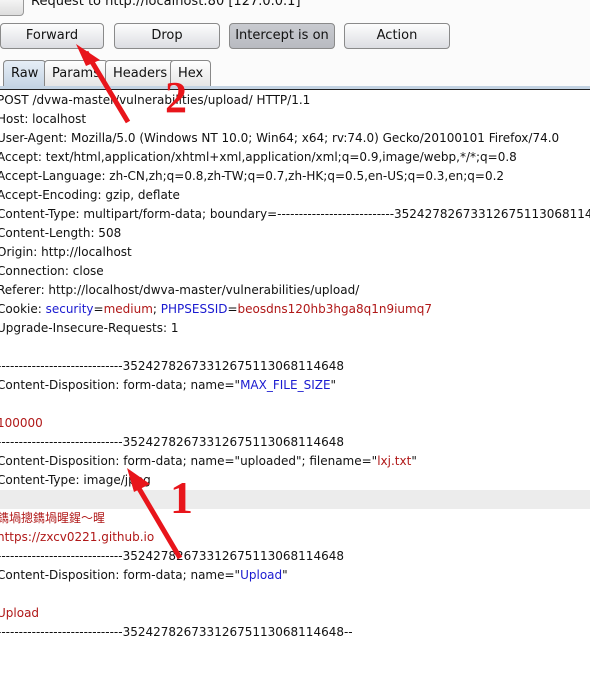 This screenshot has width=590, height=674. What do you see at coordinates (88, 55) in the screenshot?
I see `arrow-2-head` at bounding box center [88, 55].